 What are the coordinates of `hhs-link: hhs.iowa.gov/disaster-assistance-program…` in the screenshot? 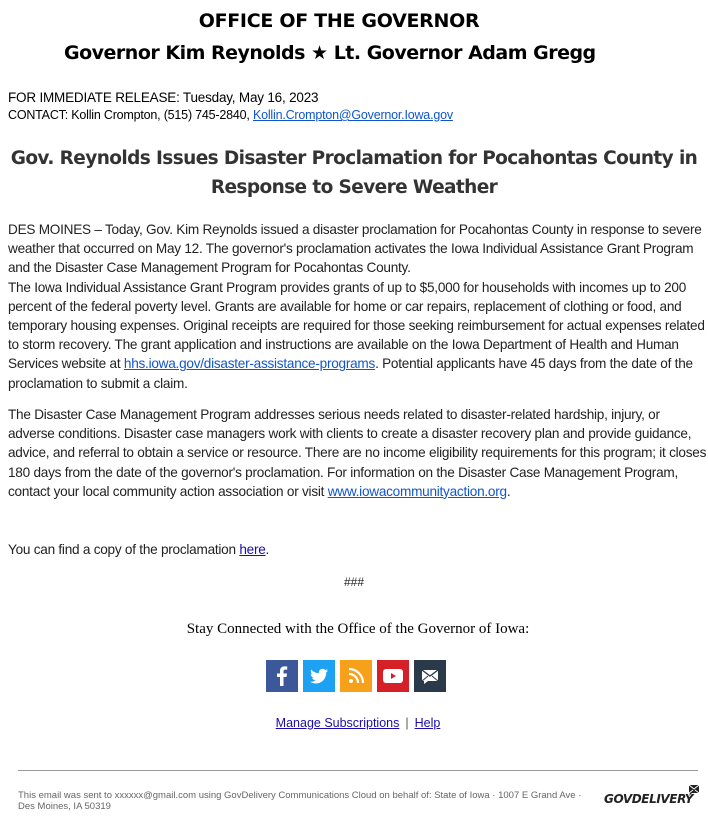 It's located at (249, 363).